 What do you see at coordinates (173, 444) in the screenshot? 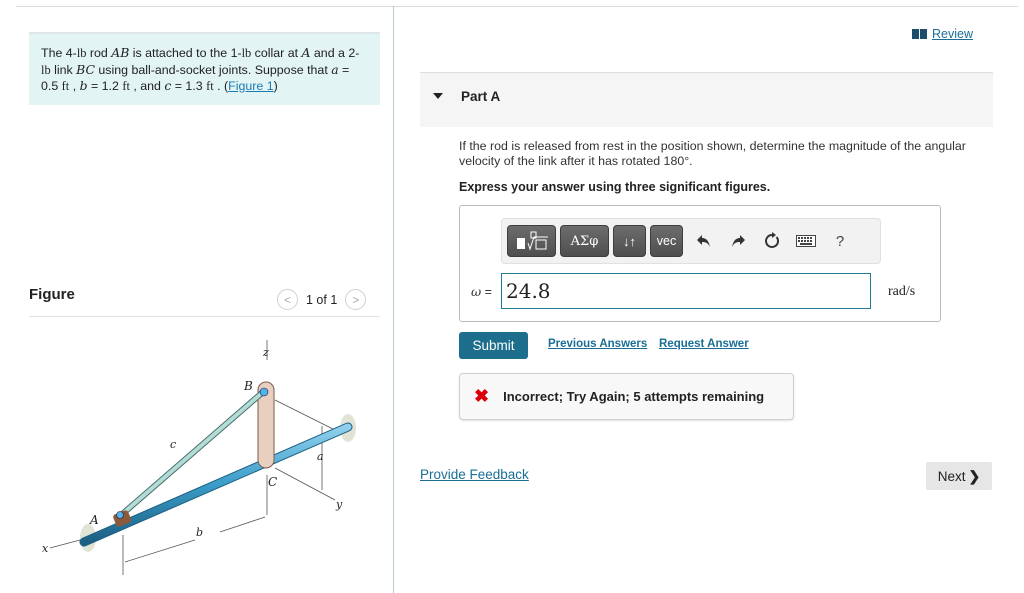
I see `label-c: c` at bounding box center [173, 444].